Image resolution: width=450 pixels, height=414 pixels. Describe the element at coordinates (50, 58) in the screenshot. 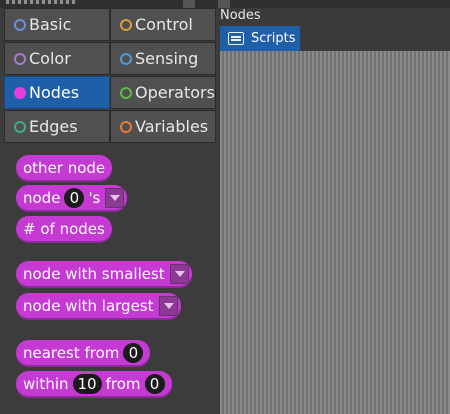

I see `category-label: Color` at that location.